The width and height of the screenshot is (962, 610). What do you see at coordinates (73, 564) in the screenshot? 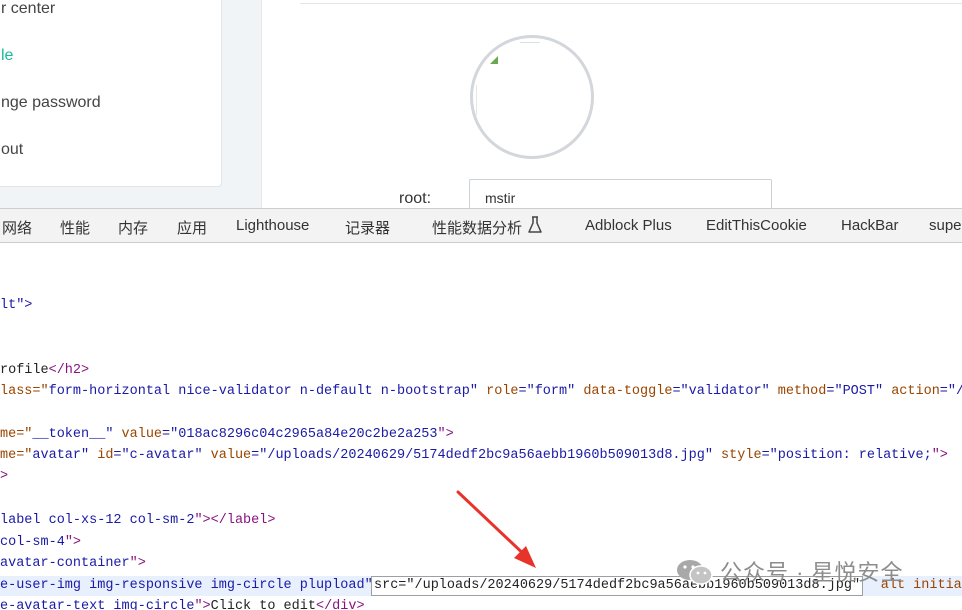
I see `code-line: avatar-container">` at bounding box center [73, 564].